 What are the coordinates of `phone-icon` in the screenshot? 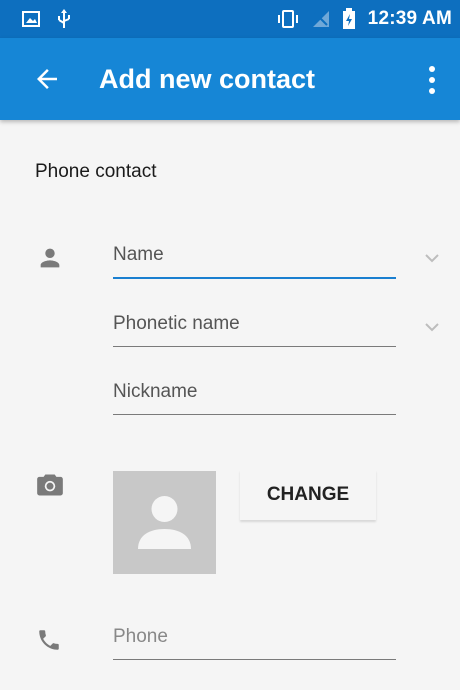 It's located at (49, 640).